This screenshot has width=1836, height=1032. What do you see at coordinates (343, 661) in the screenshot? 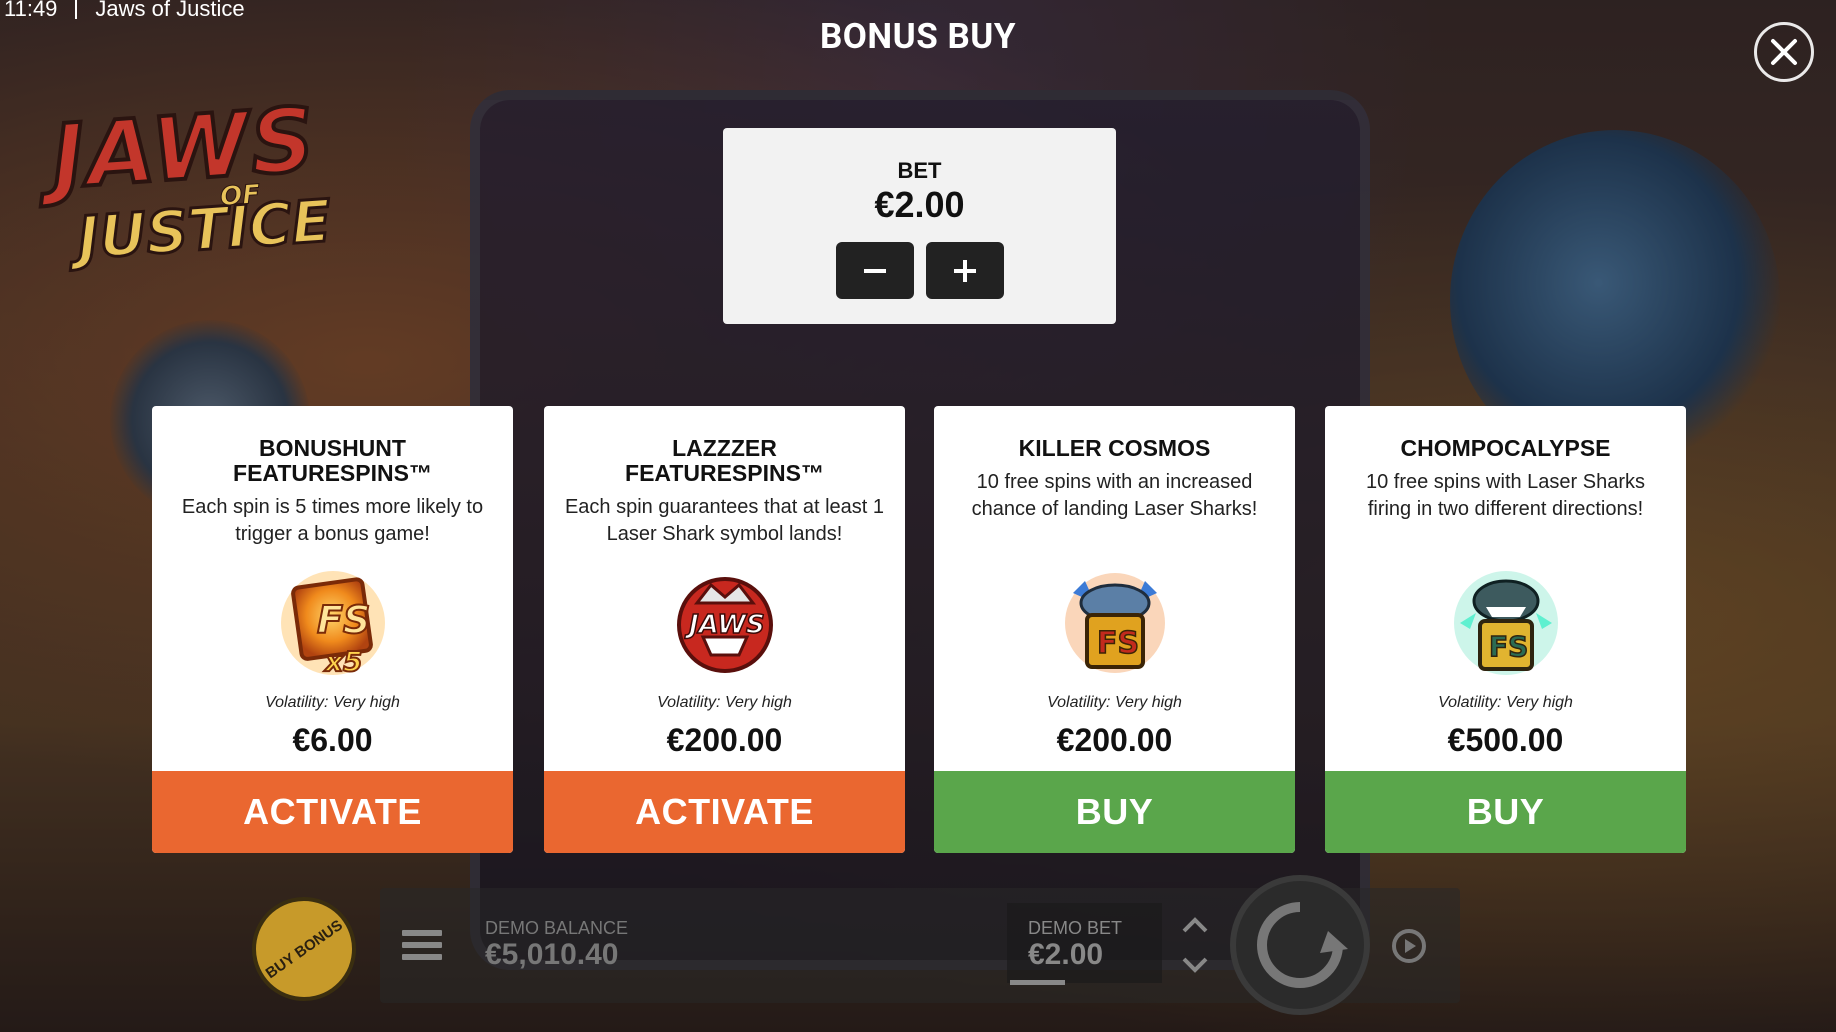
I see `svg-text: x5` at bounding box center [343, 661].